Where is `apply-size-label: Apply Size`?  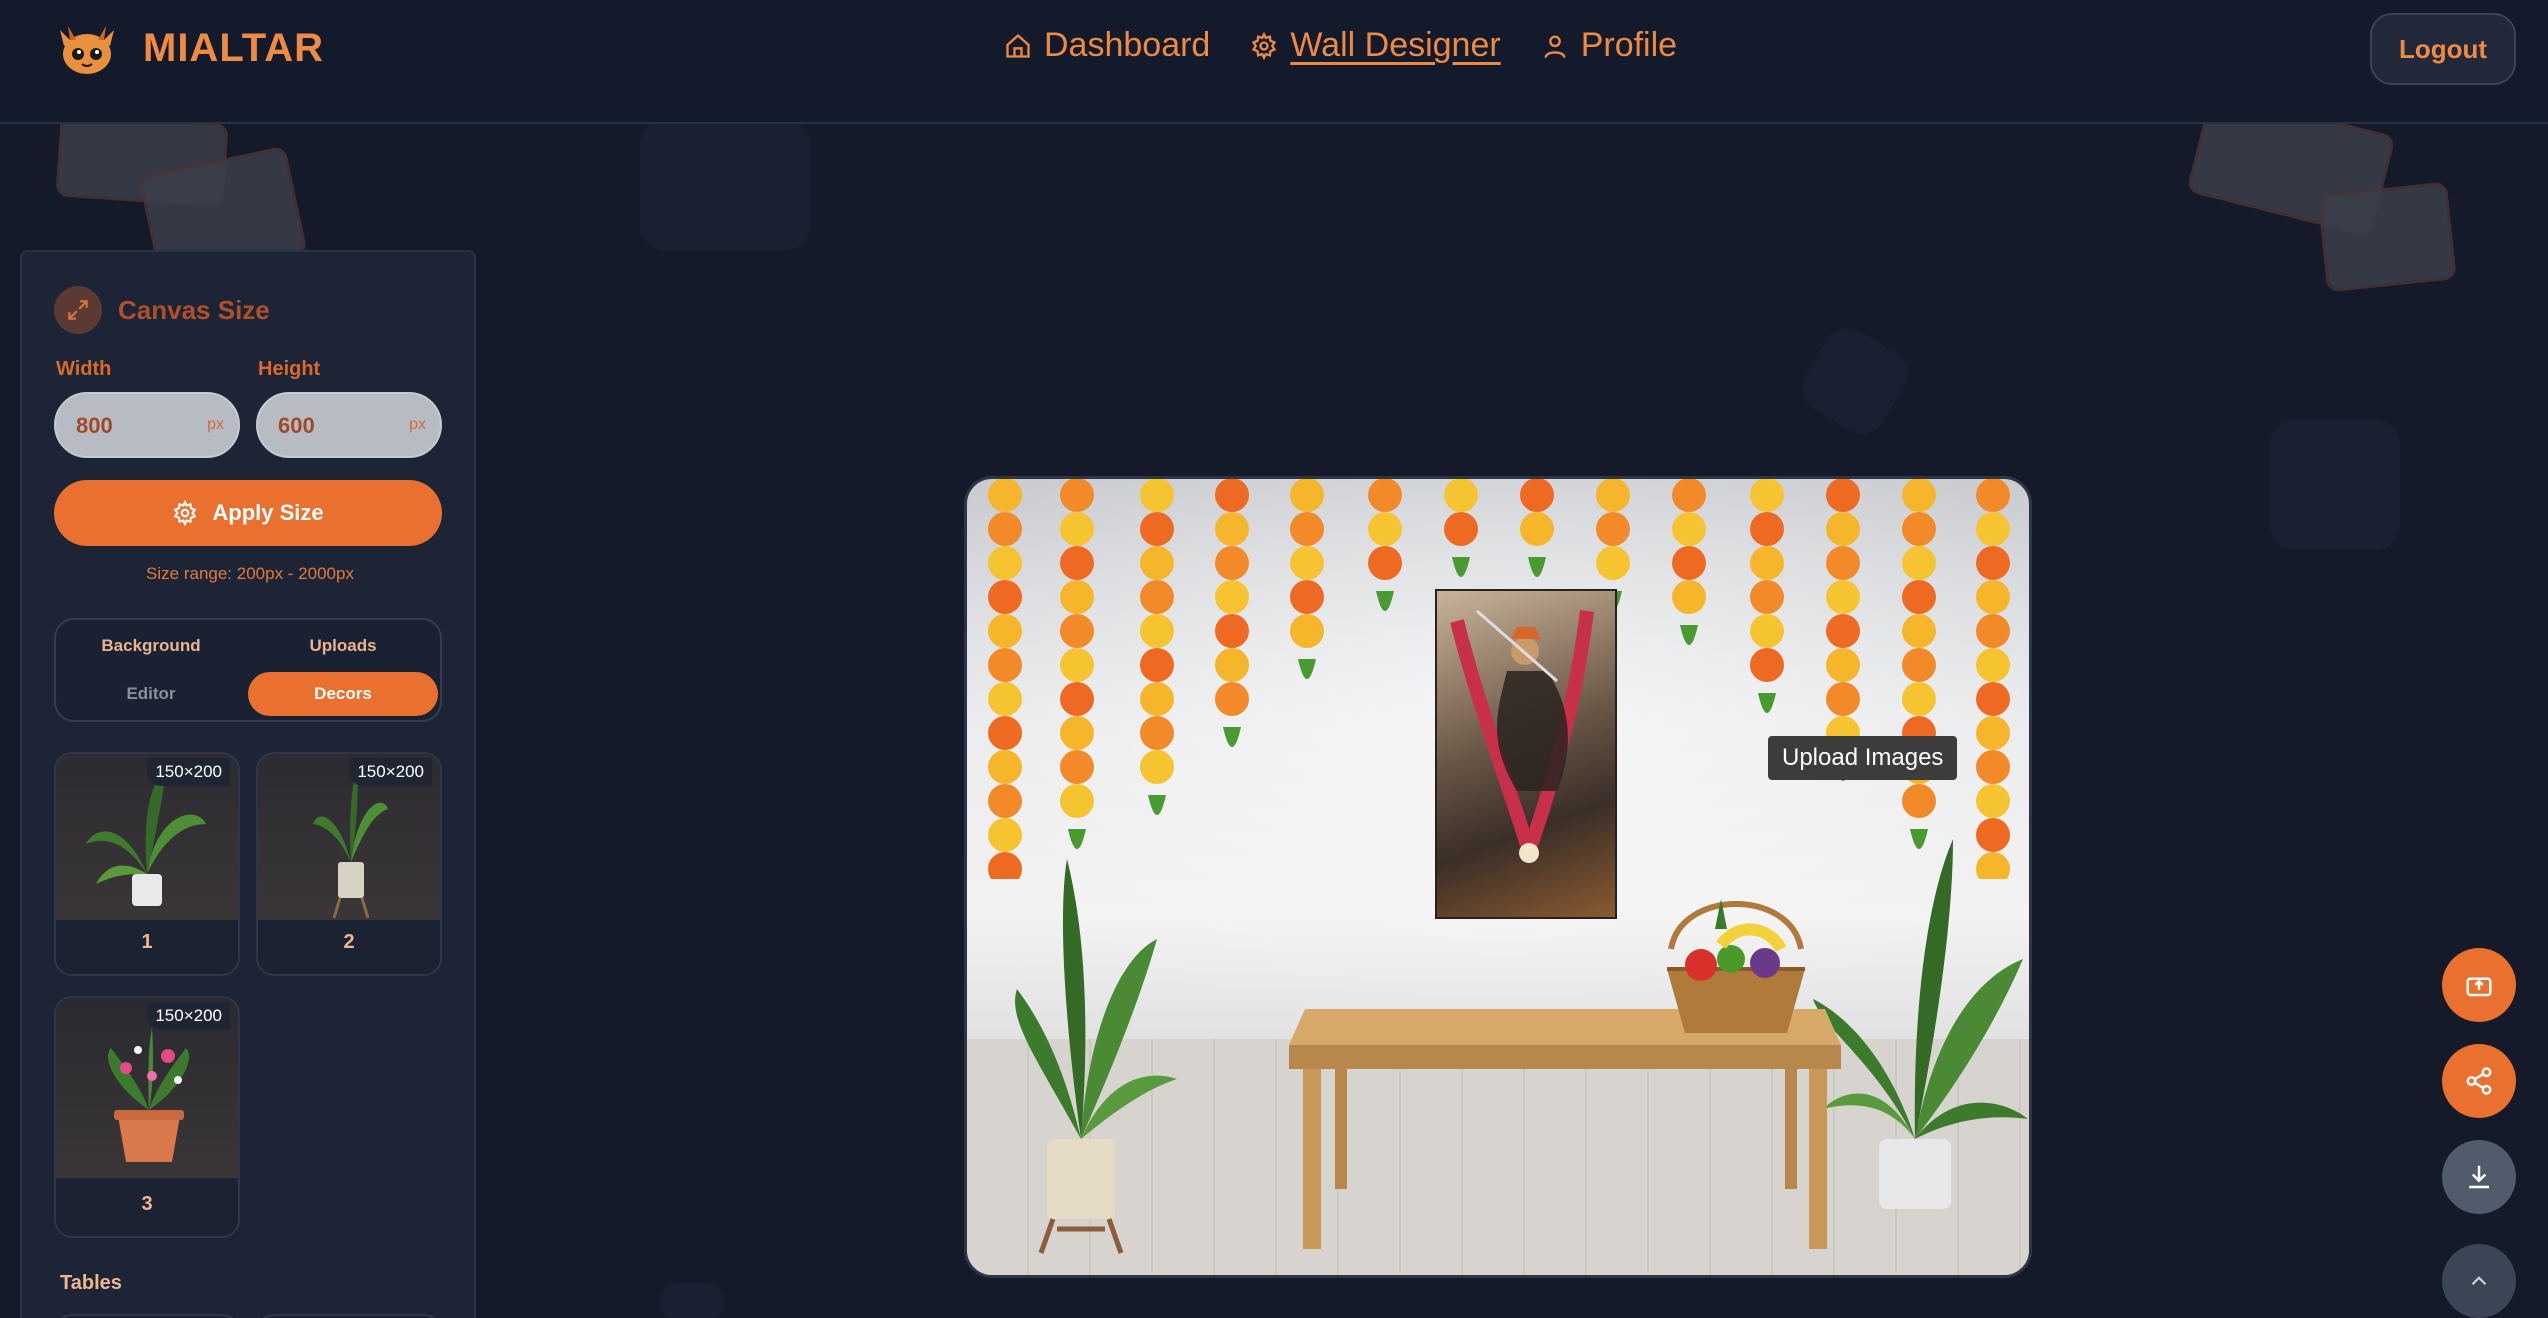
apply-size-label: Apply Size is located at coordinates (268, 512).